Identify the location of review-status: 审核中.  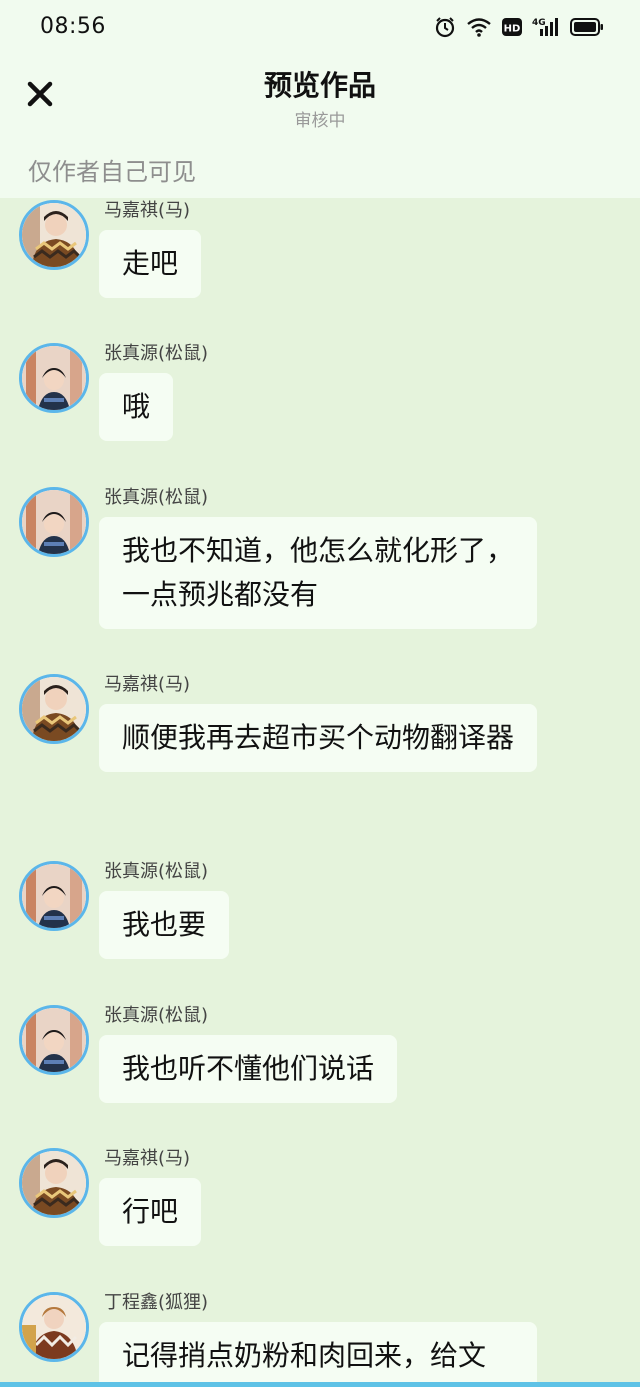
(320, 121).